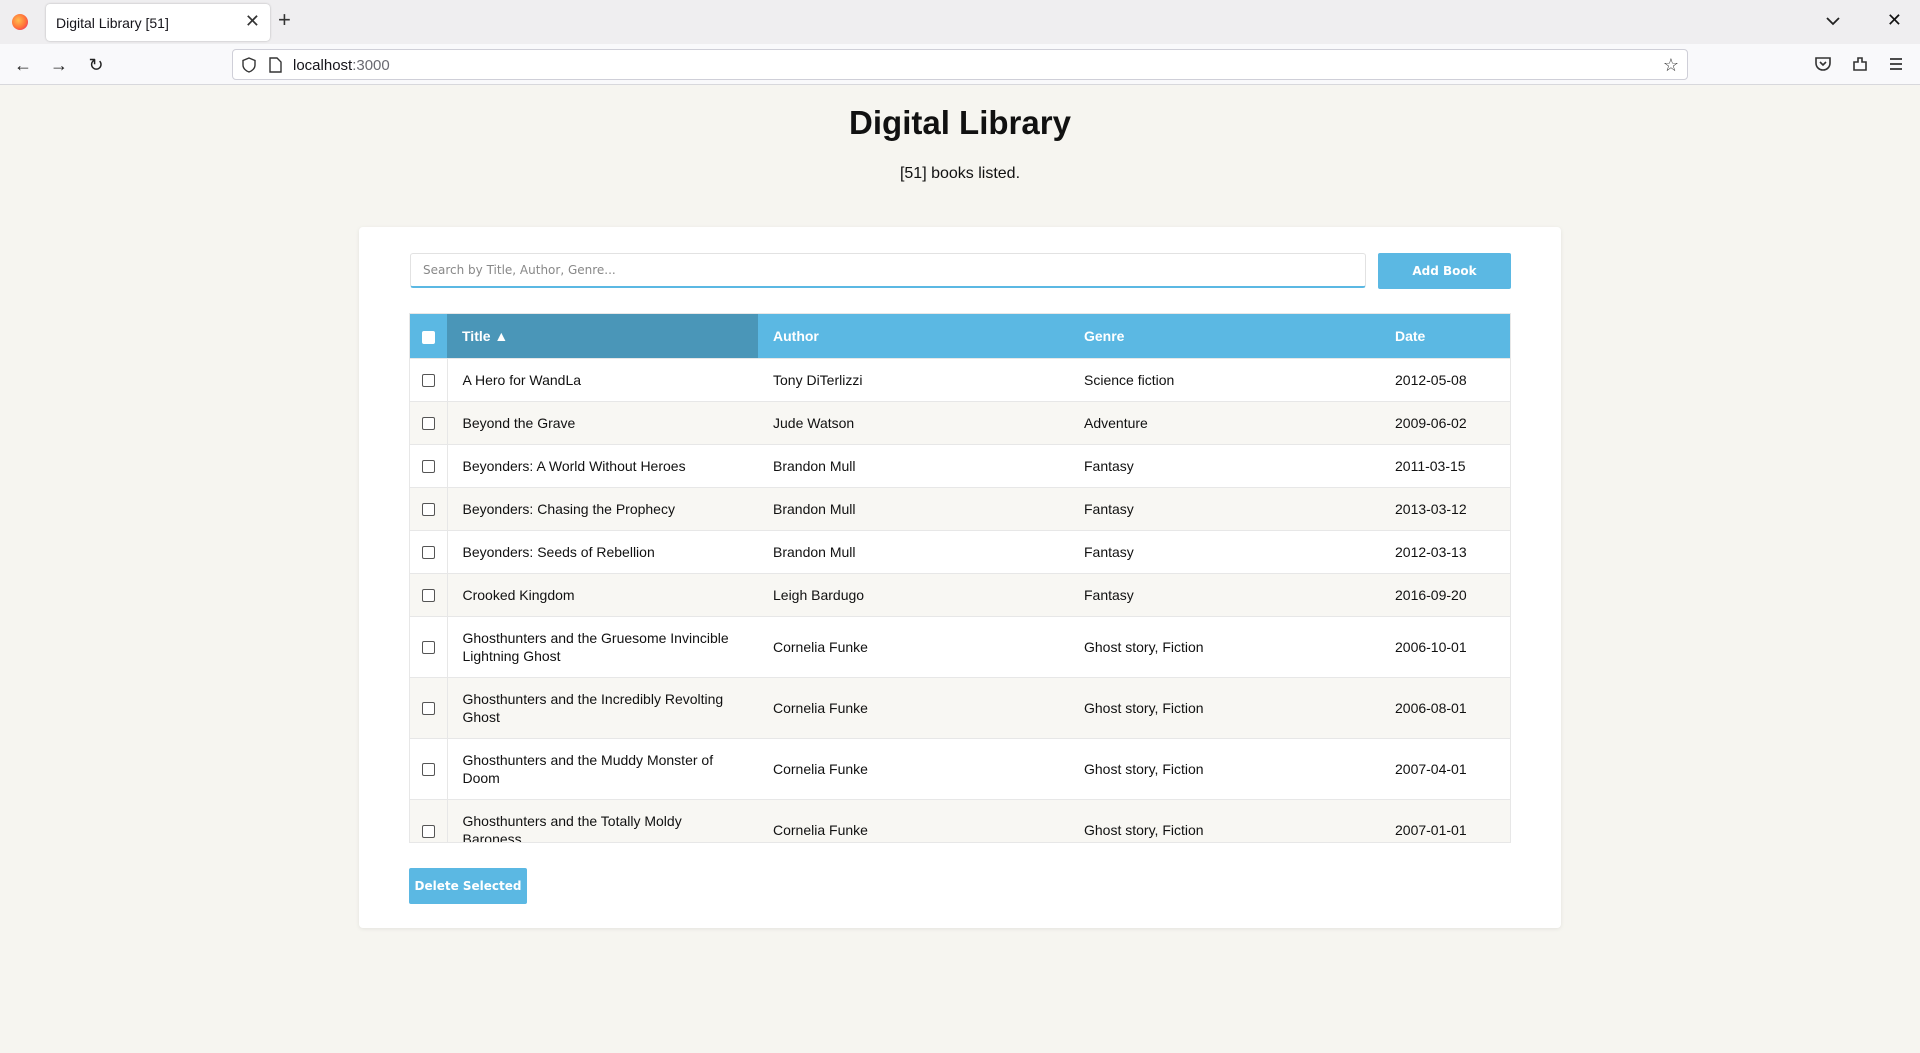  I want to click on select-all-checkbox, so click(428, 337).